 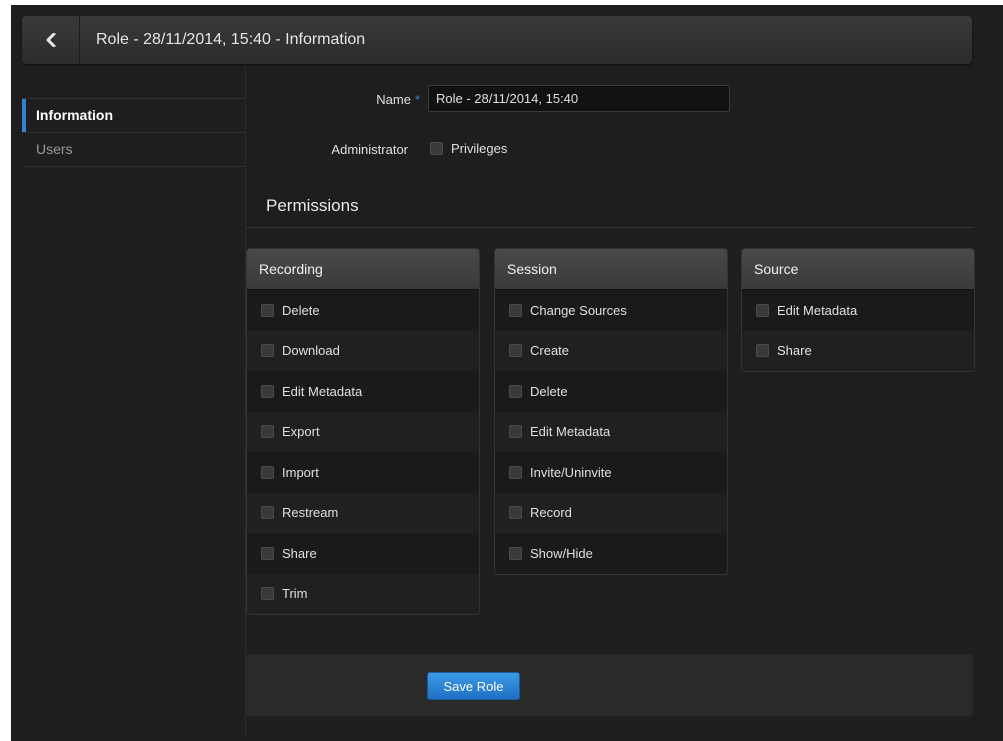 What do you see at coordinates (398, 99) in the screenshot?
I see `name-label: Name *` at bounding box center [398, 99].